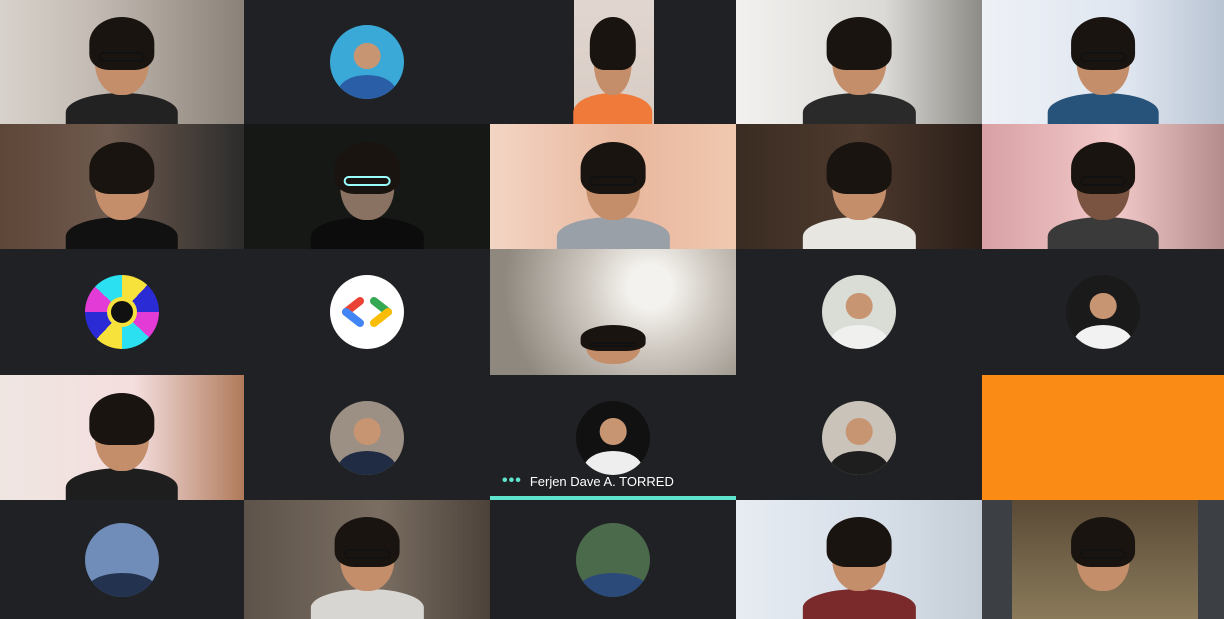  I want to click on participant-tile-r5c4, so click(859, 559).